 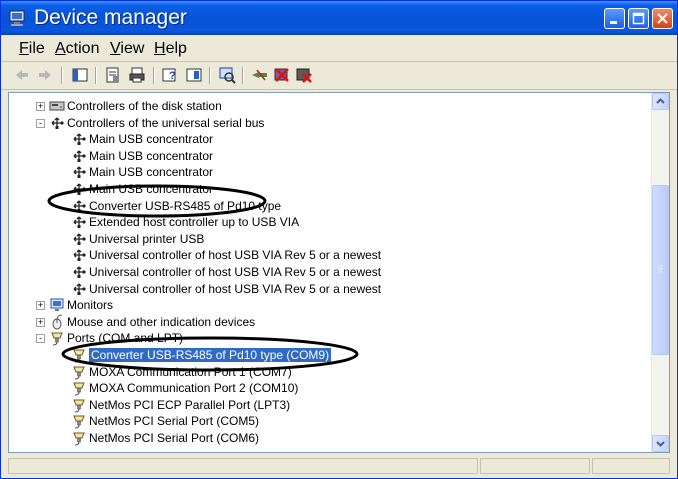 What do you see at coordinates (329, 405) in the screenshot?
I see `tree-device-item: NetMos PCI ECP Parallel Port (LPT3)` at bounding box center [329, 405].